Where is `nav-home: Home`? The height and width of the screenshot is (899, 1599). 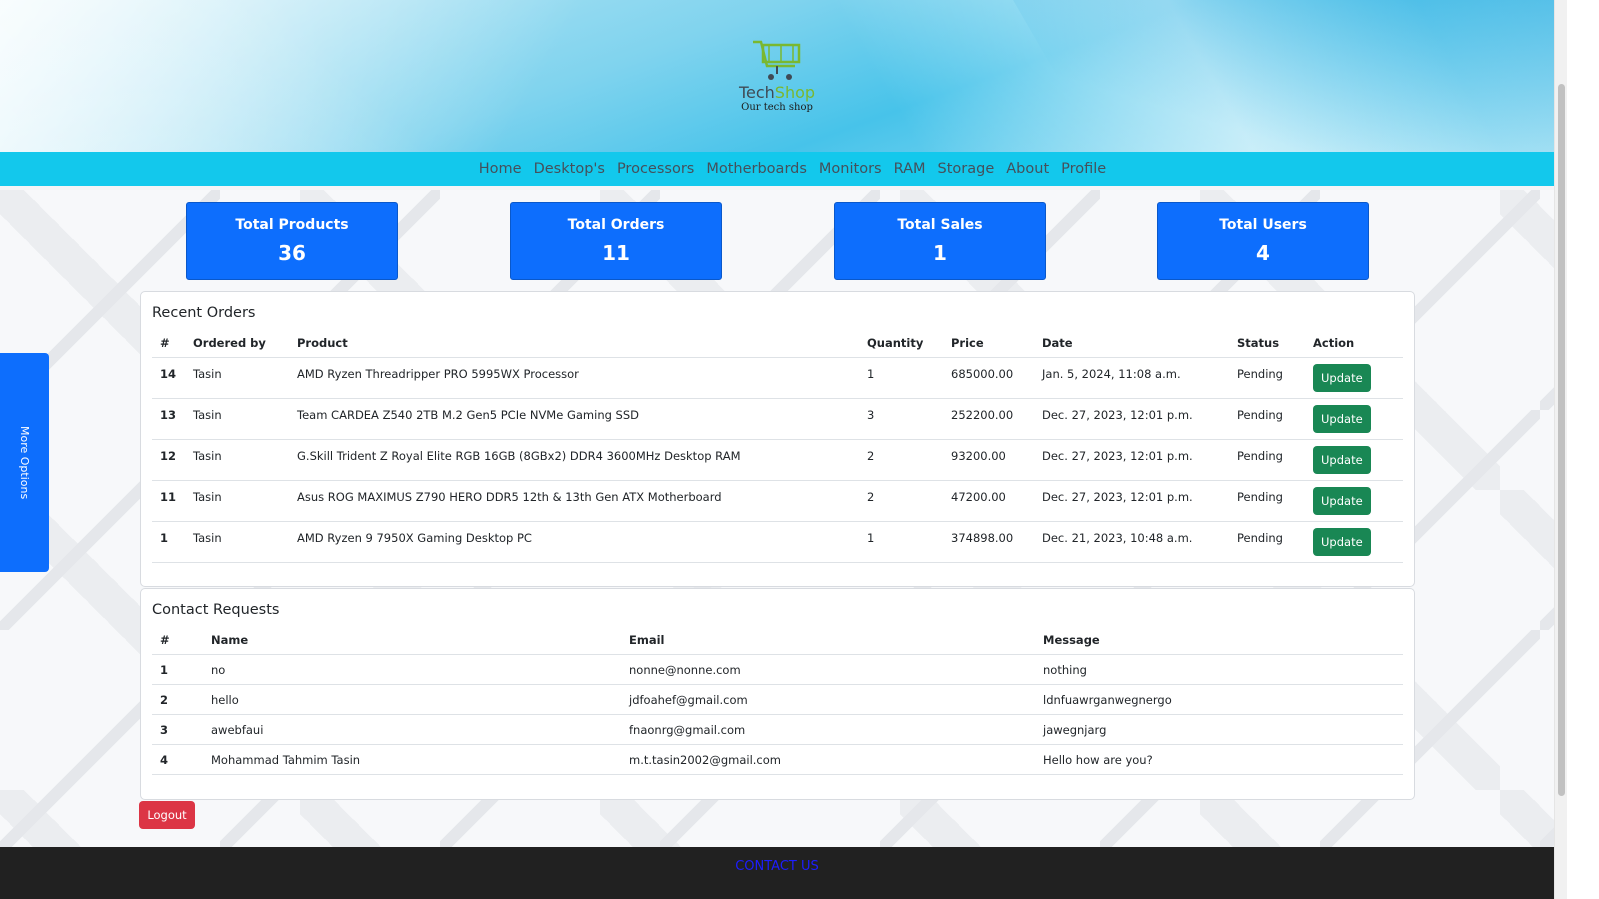 nav-home: Home is located at coordinates (500, 169).